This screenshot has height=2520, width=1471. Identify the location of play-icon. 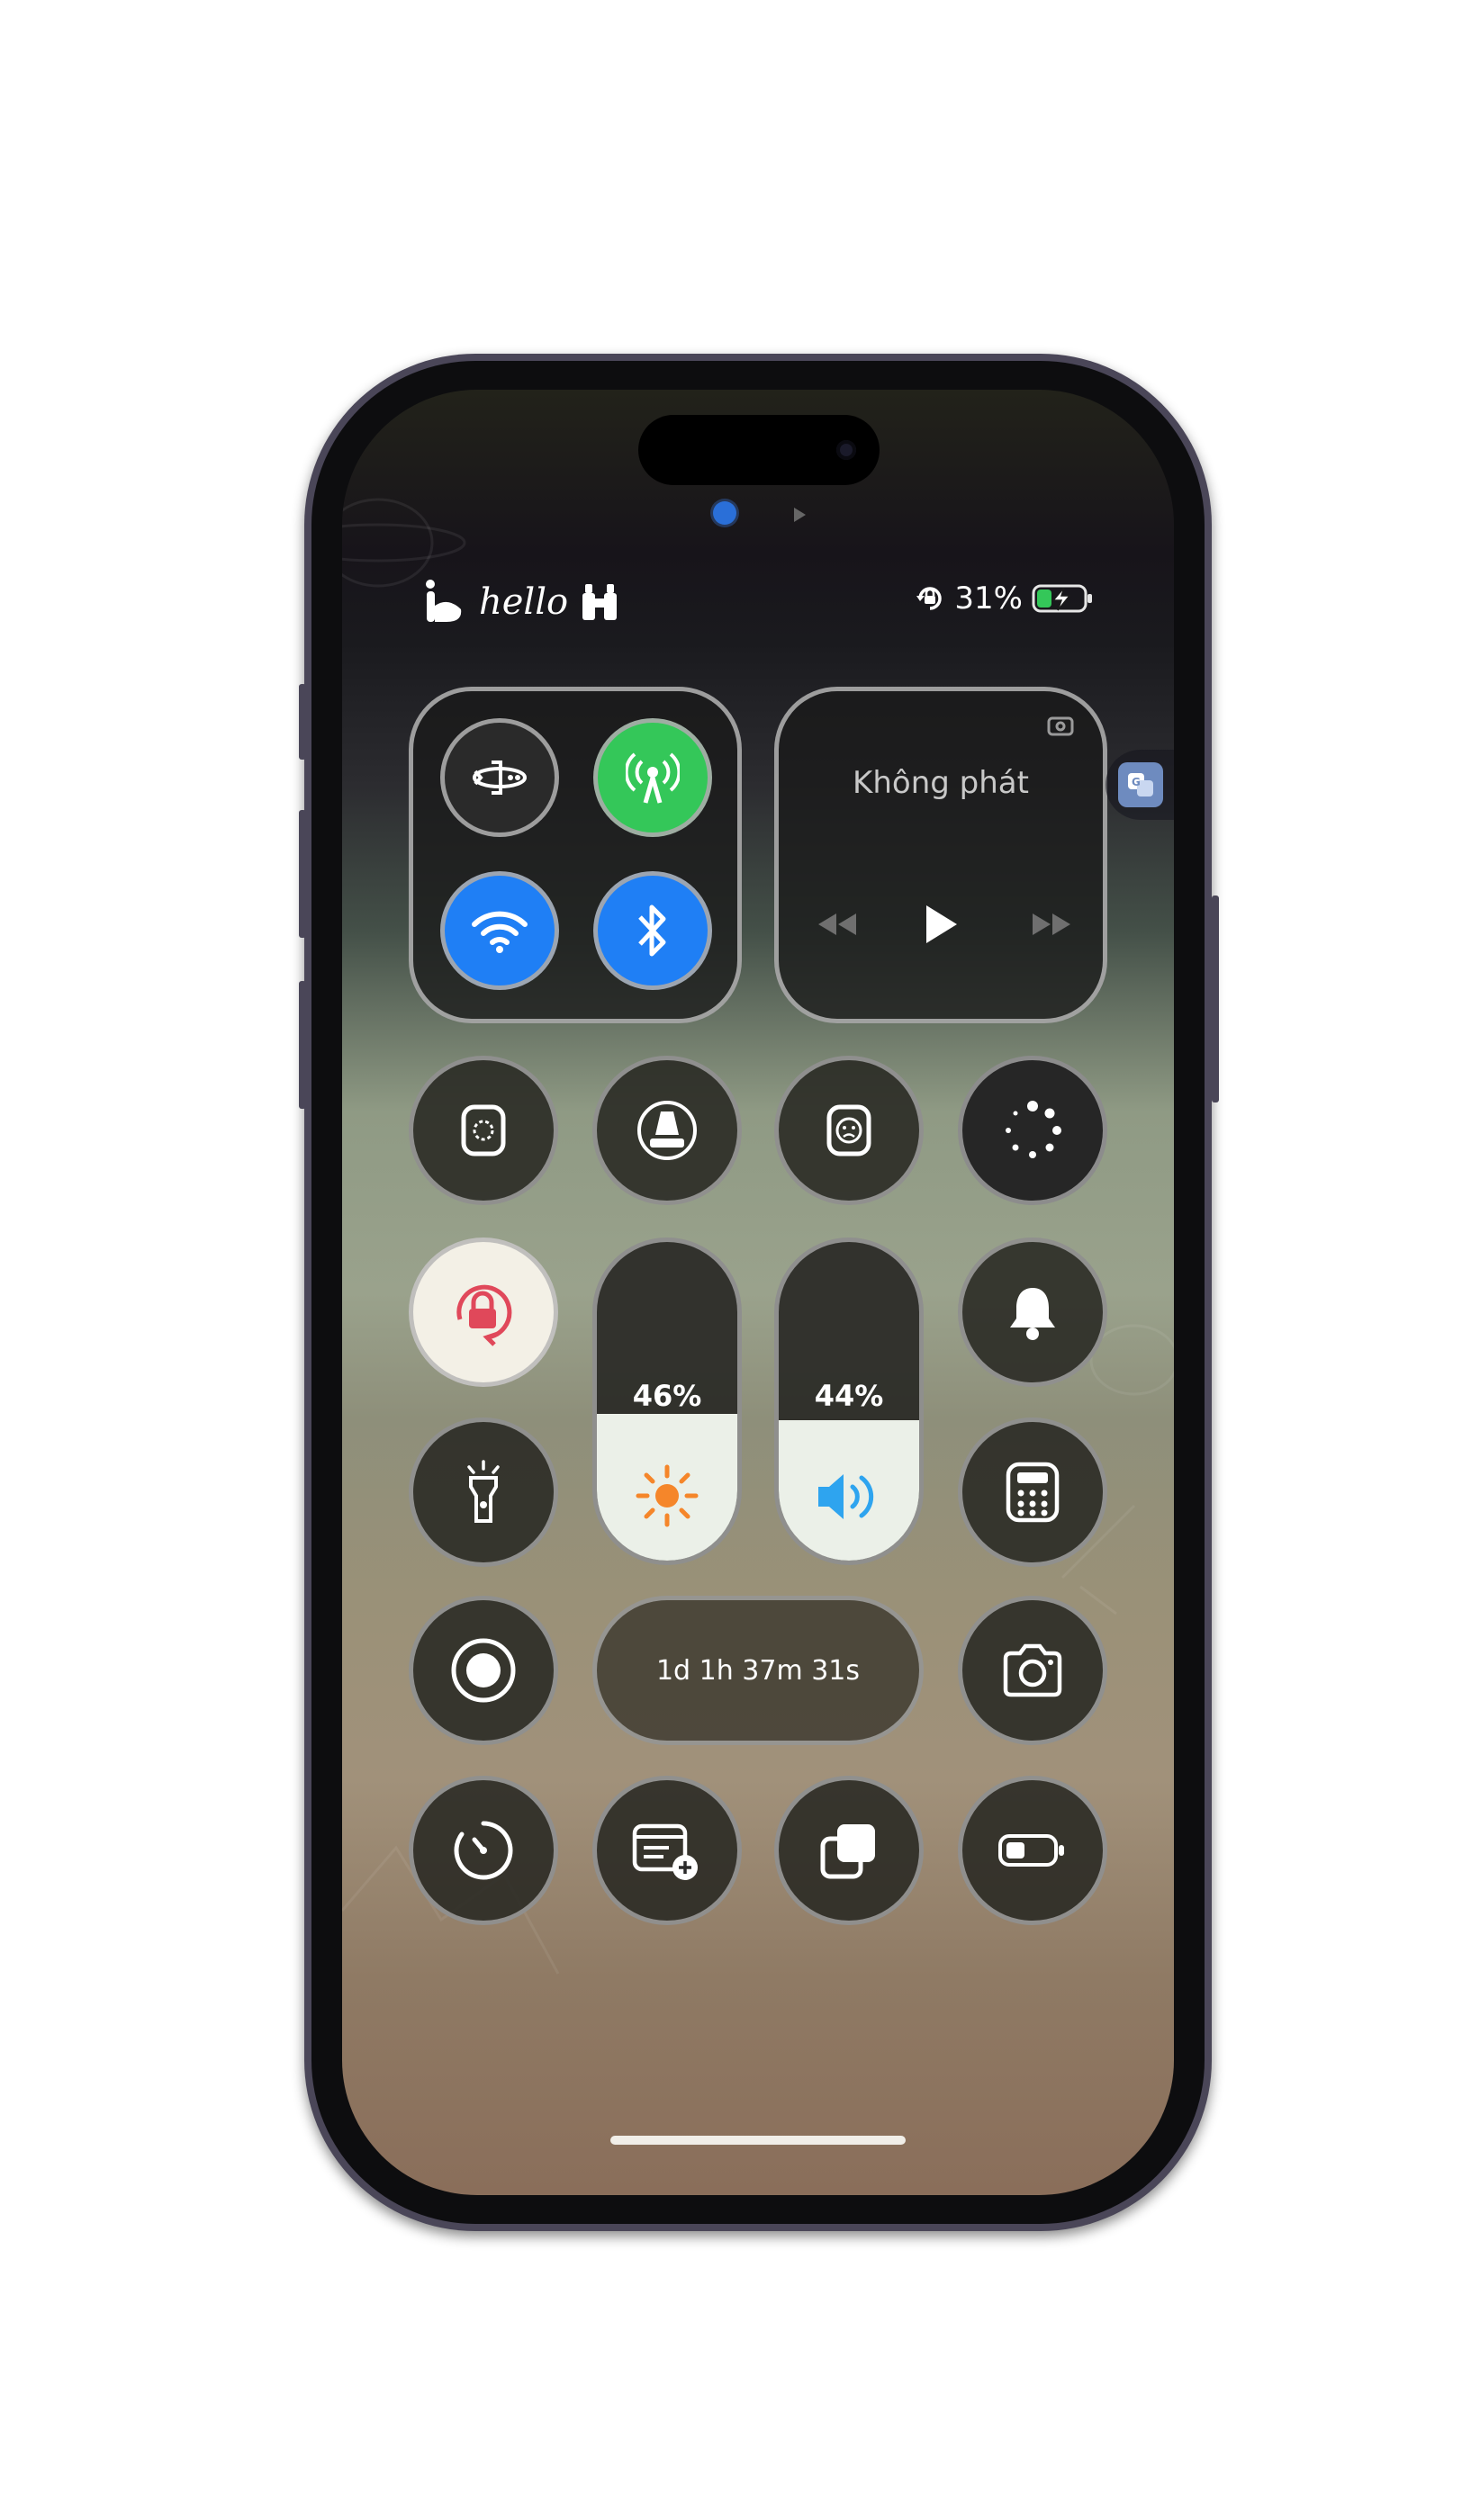
(941, 924).